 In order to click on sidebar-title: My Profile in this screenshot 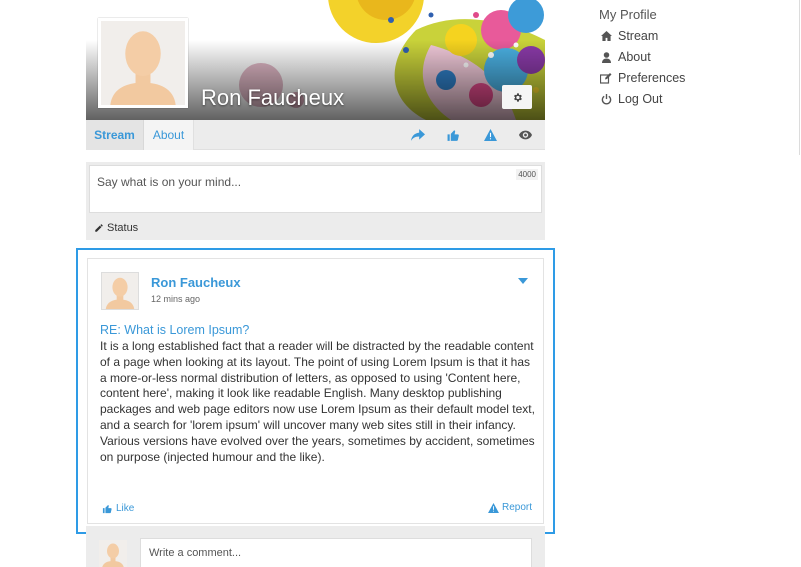, I will do `click(628, 14)`.